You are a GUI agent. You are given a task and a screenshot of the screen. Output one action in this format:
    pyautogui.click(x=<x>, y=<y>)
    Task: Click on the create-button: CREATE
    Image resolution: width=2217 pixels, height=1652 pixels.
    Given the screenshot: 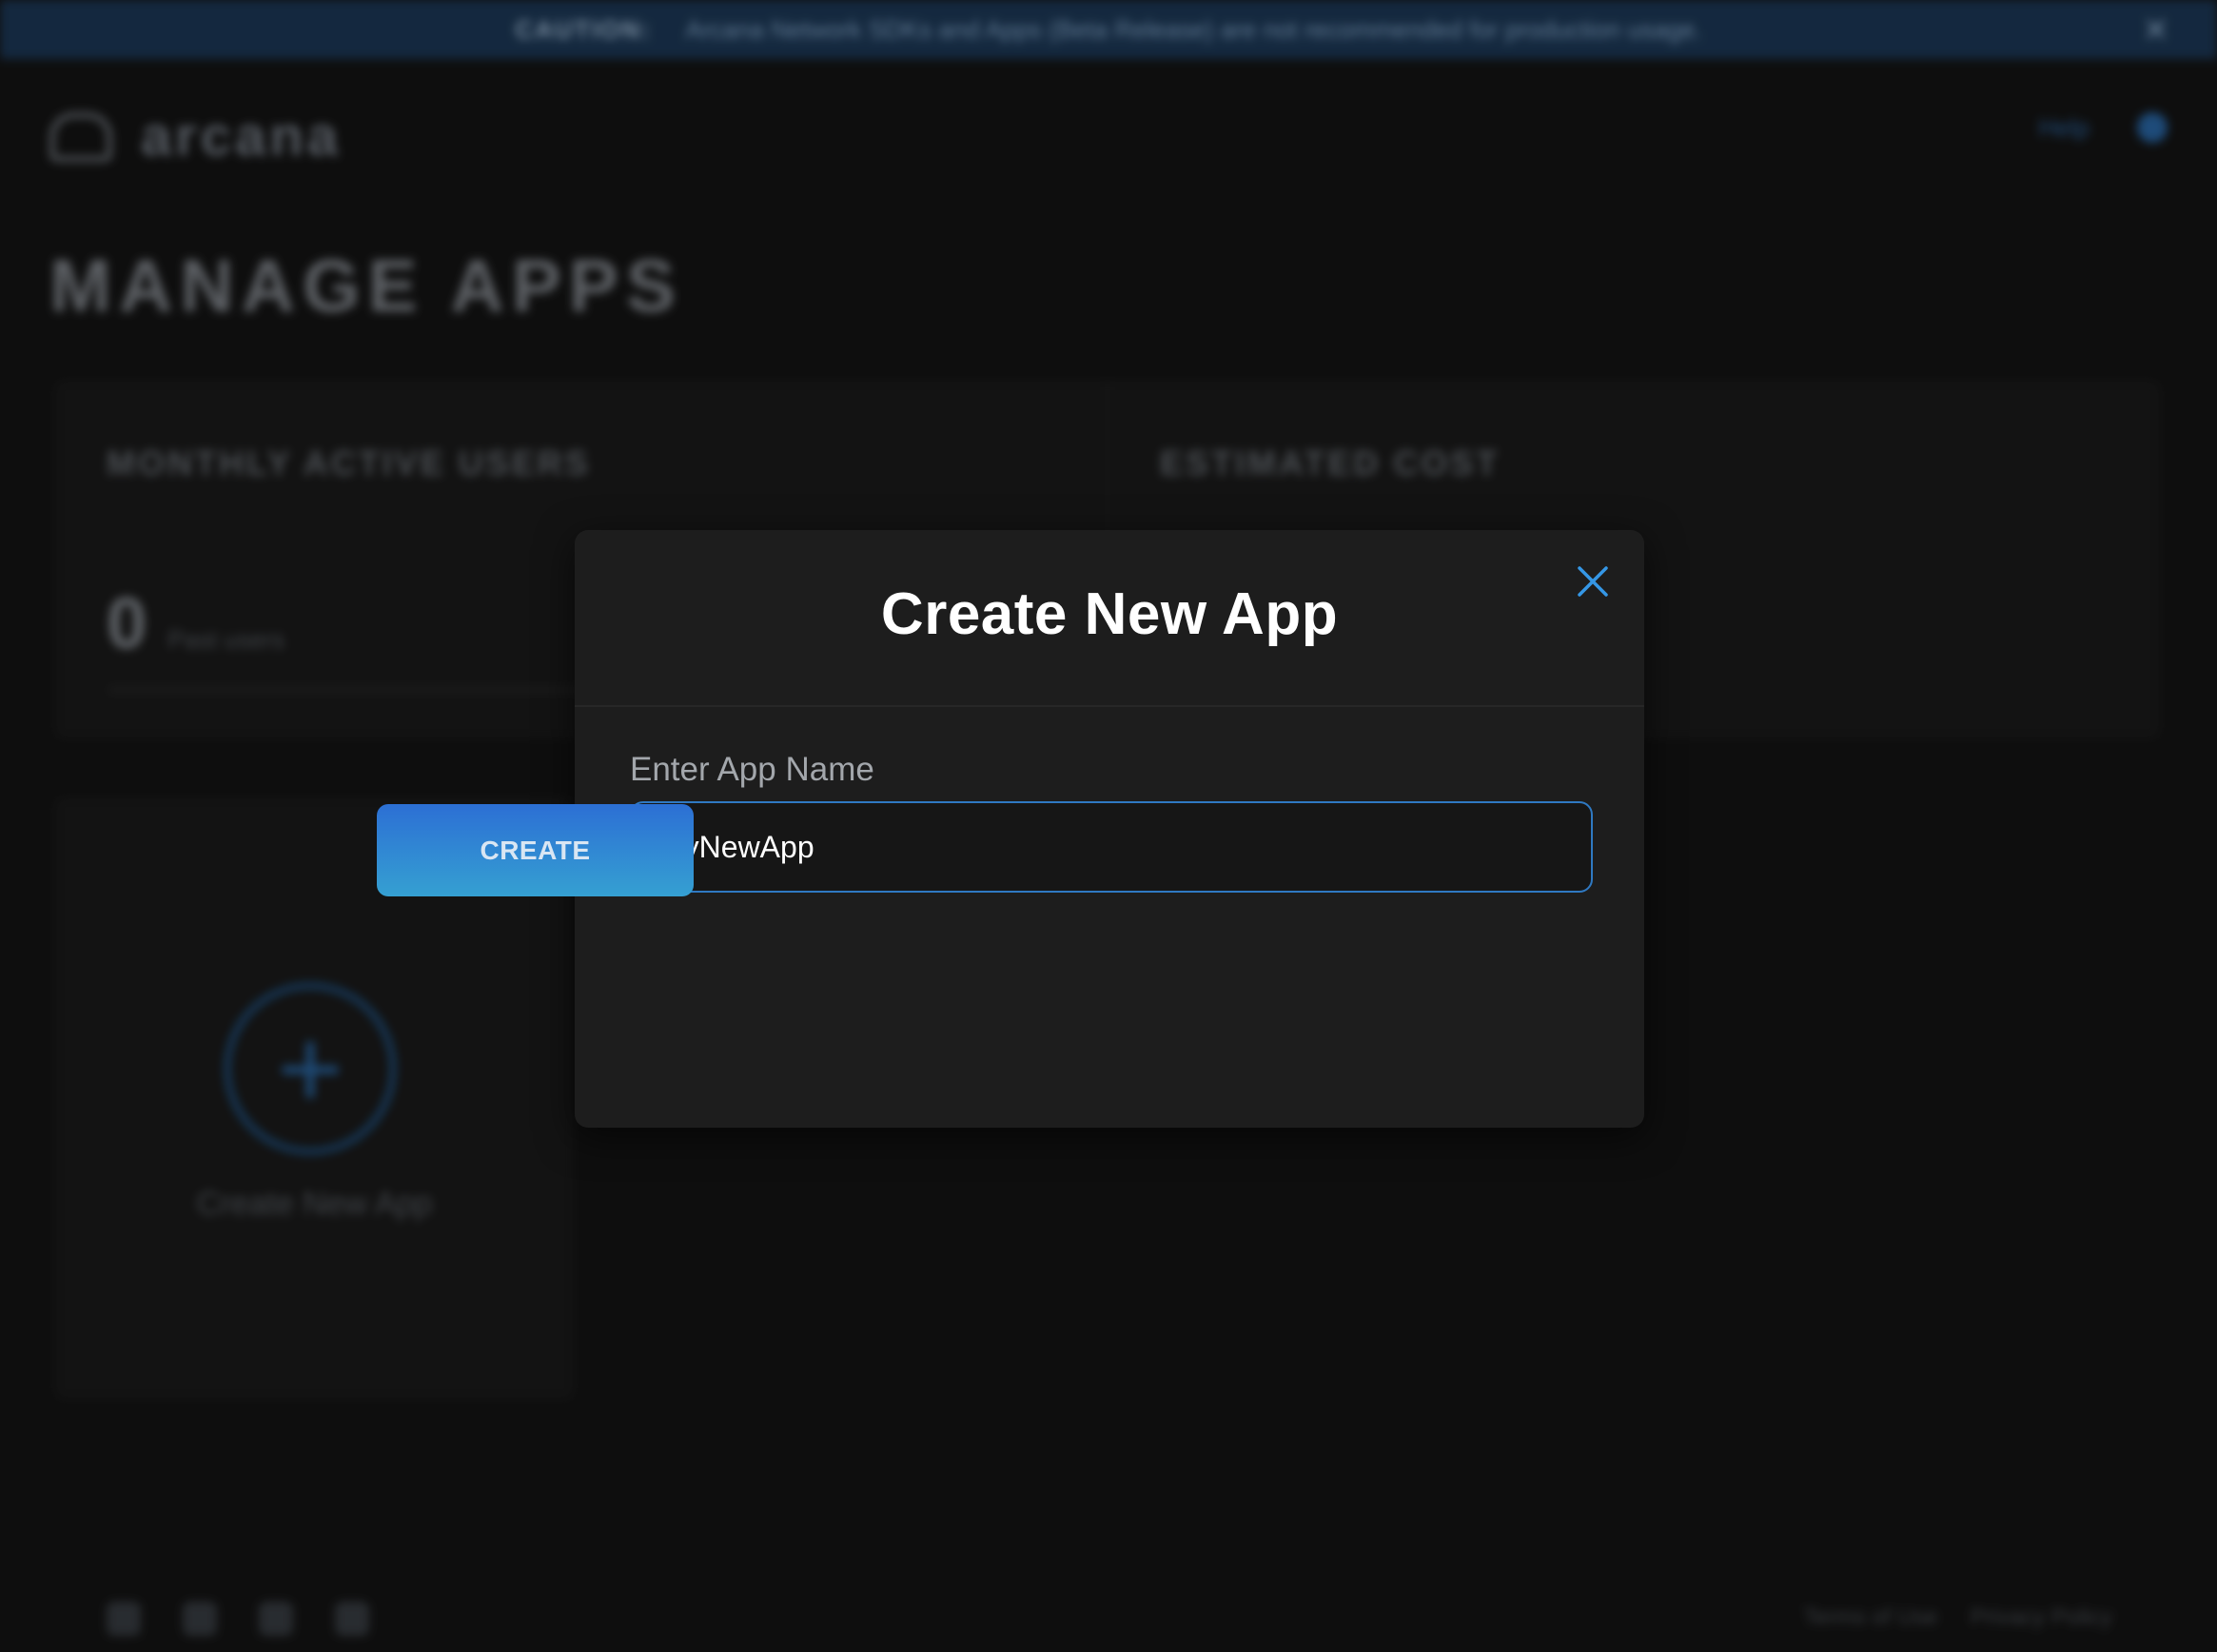 What is the action you would take?
    pyautogui.click(x=535, y=850)
    